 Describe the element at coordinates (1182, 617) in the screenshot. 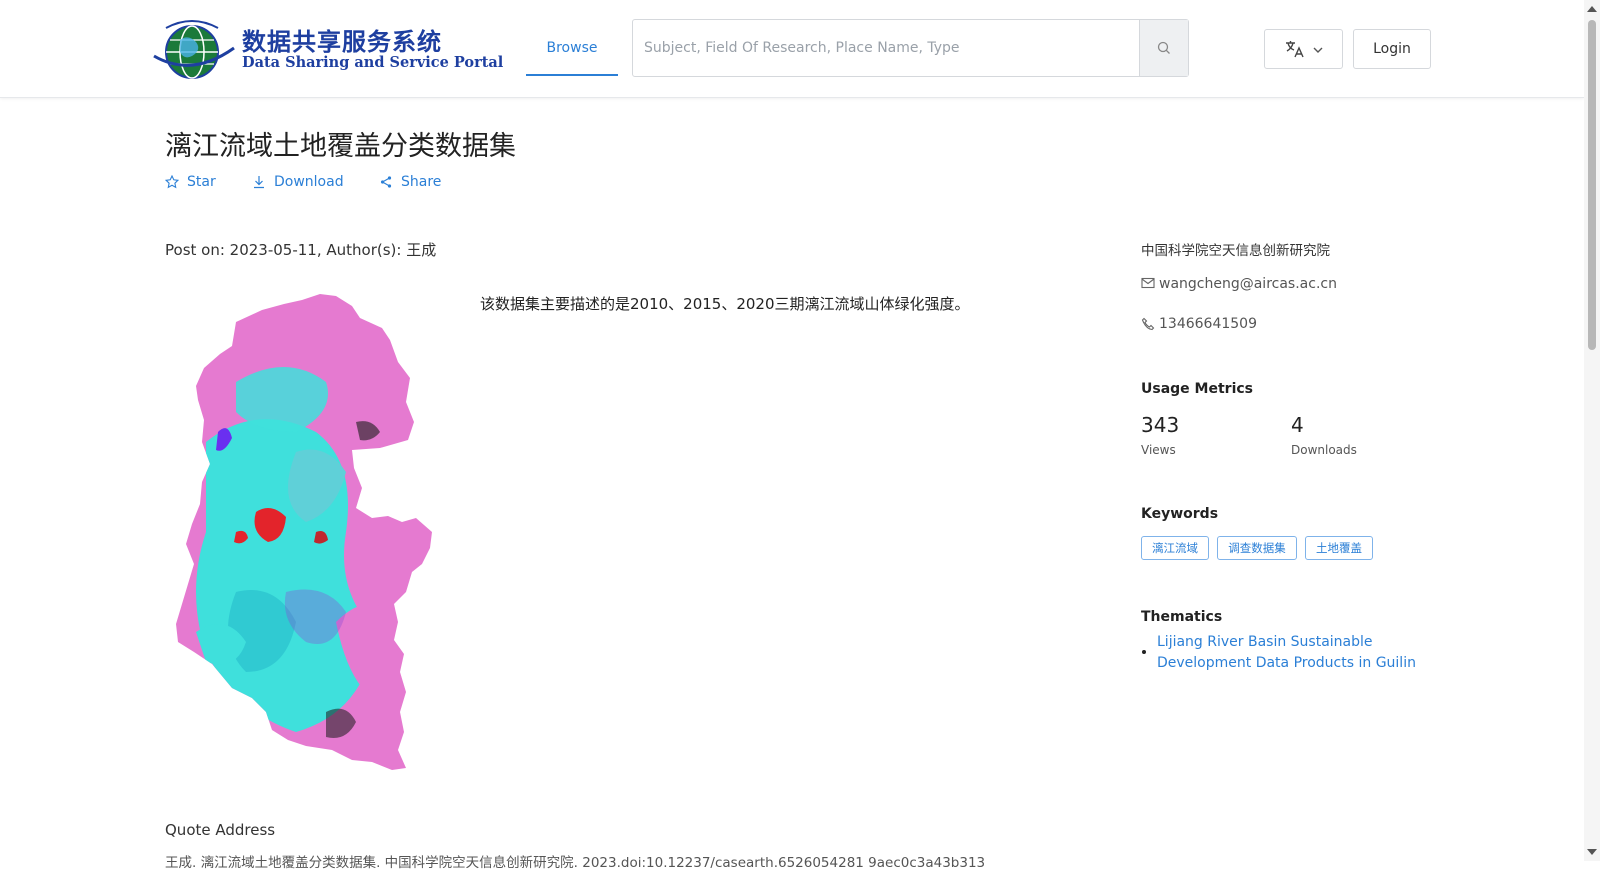

I see `thematics-heading: Thematics` at that location.